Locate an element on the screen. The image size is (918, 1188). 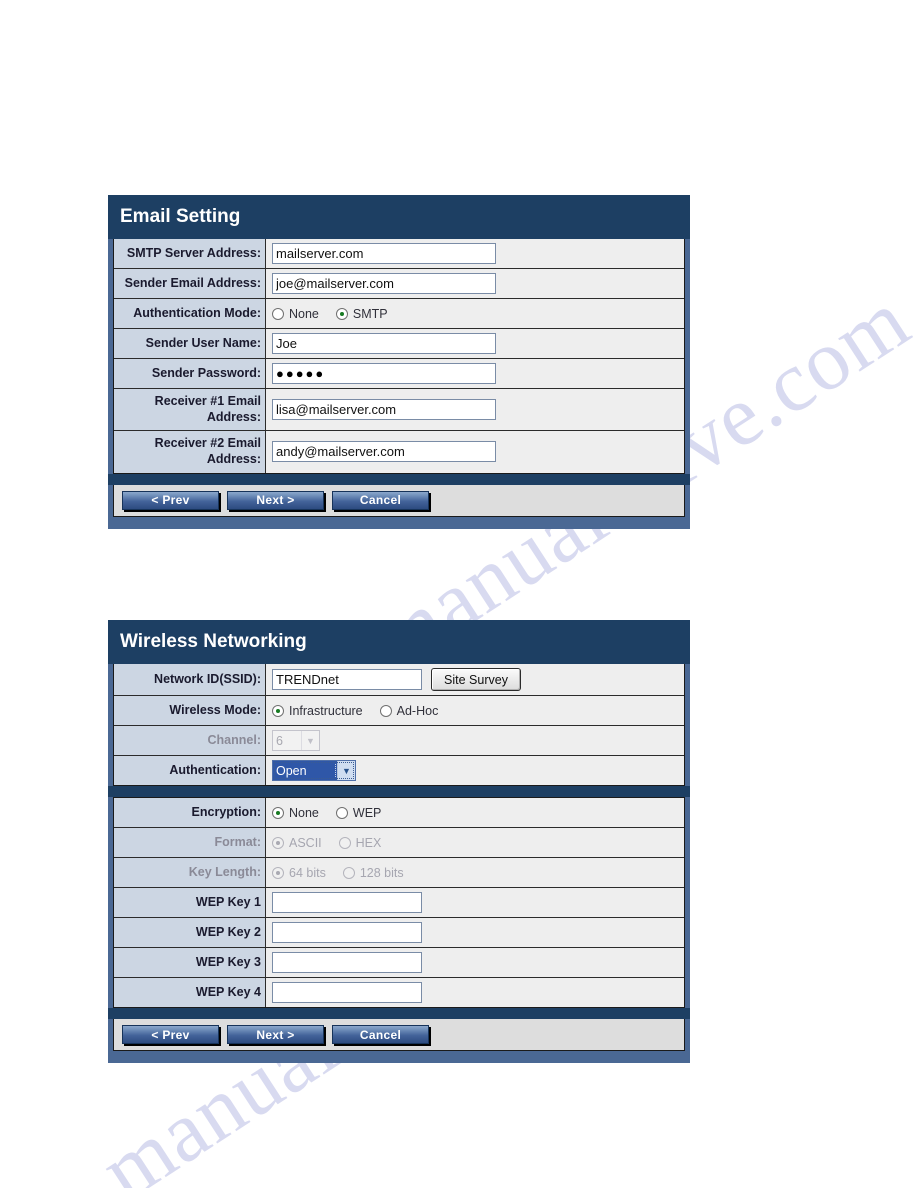
radio-format-hex-label: HEX is located at coordinates (368, 842).